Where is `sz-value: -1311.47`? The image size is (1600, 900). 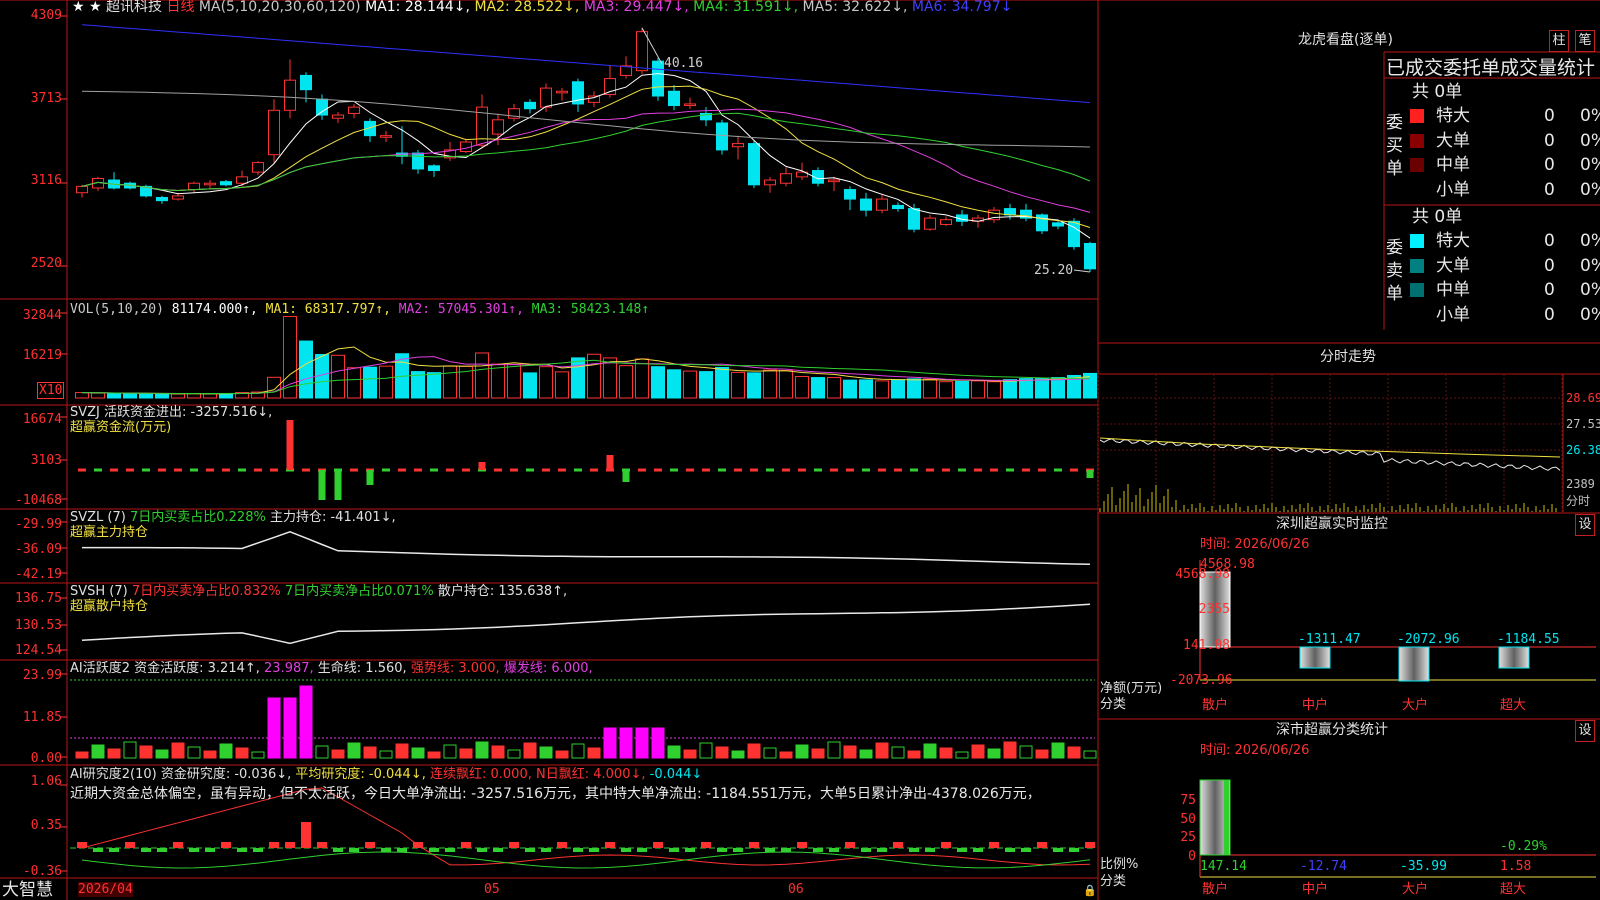
sz-value: -1311.47 is located at coordinates (1329, 639).